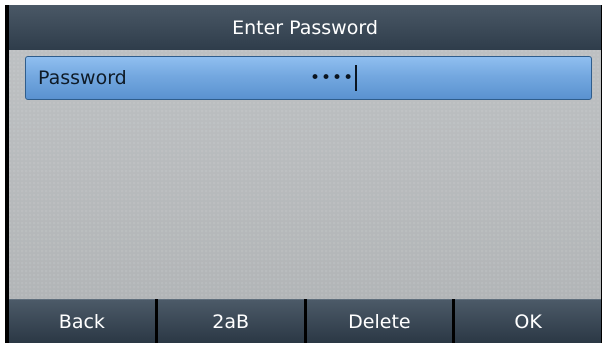 This screenshot has width=607, height=347. Describe the element at coordinates (308, 78) in the screenshot. I see `password-field: Password ••••` at that location.